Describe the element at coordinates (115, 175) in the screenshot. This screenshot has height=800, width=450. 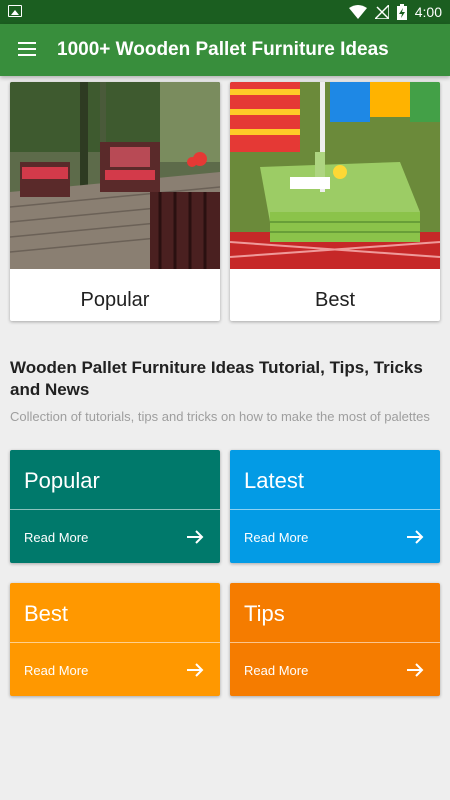
I see `popular-feature-image` at that location.